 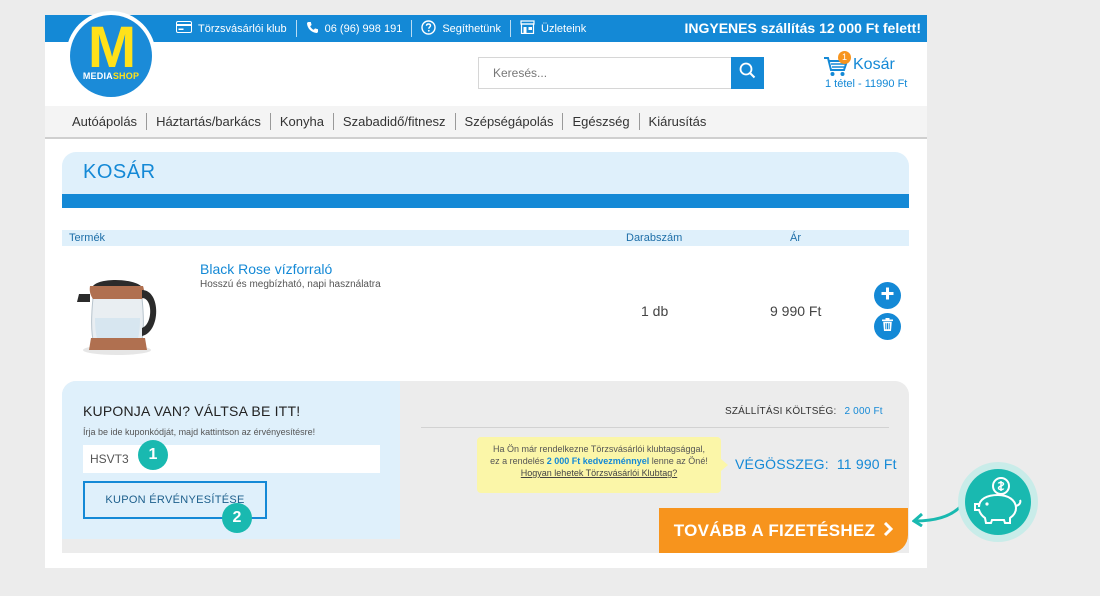 What do you see at coordinates (802, 28) in the screenshot?
I see `free-shipping-promo: INGYENES szállítás 12 000 Ft felett!` at bounding box center [802, 28].